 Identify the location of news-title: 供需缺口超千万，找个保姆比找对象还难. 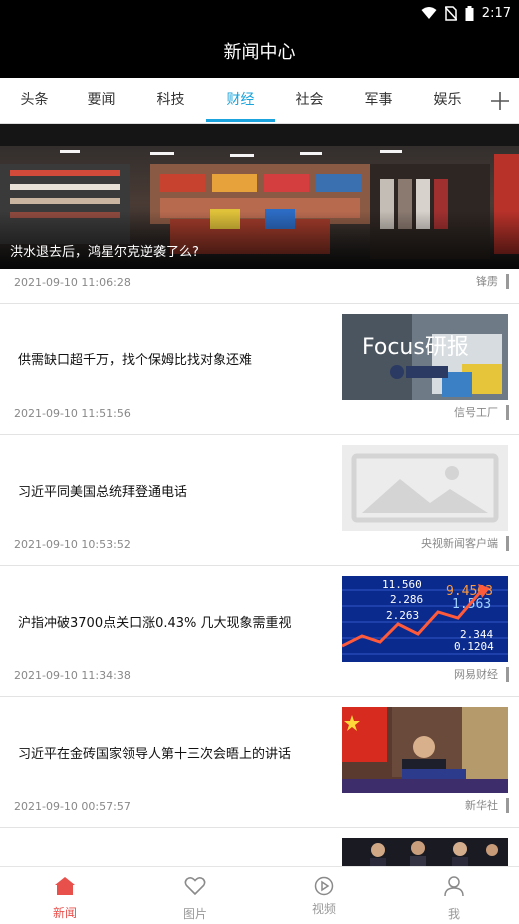
(135, 358).